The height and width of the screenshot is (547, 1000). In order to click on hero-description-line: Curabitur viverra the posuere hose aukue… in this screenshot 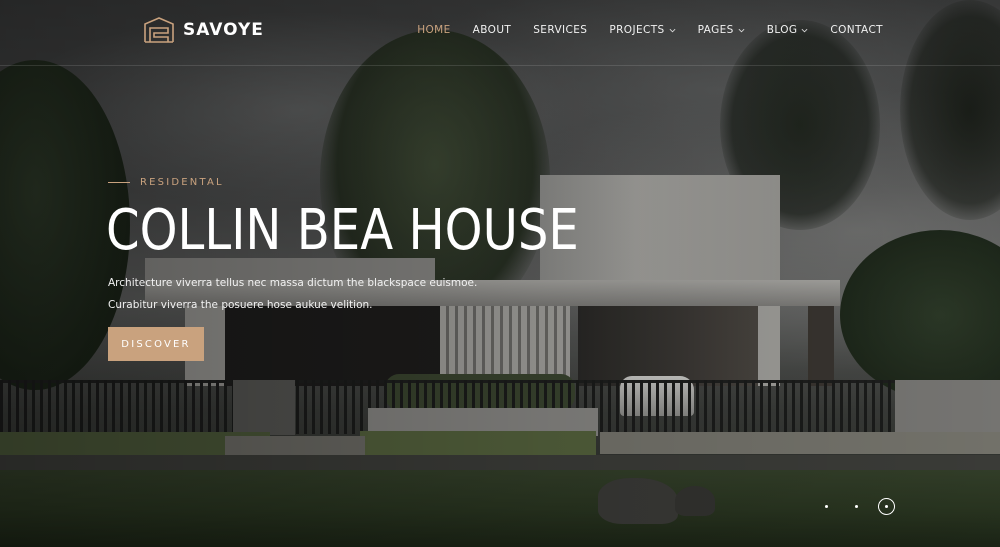, I will do `click(240, 305)`.